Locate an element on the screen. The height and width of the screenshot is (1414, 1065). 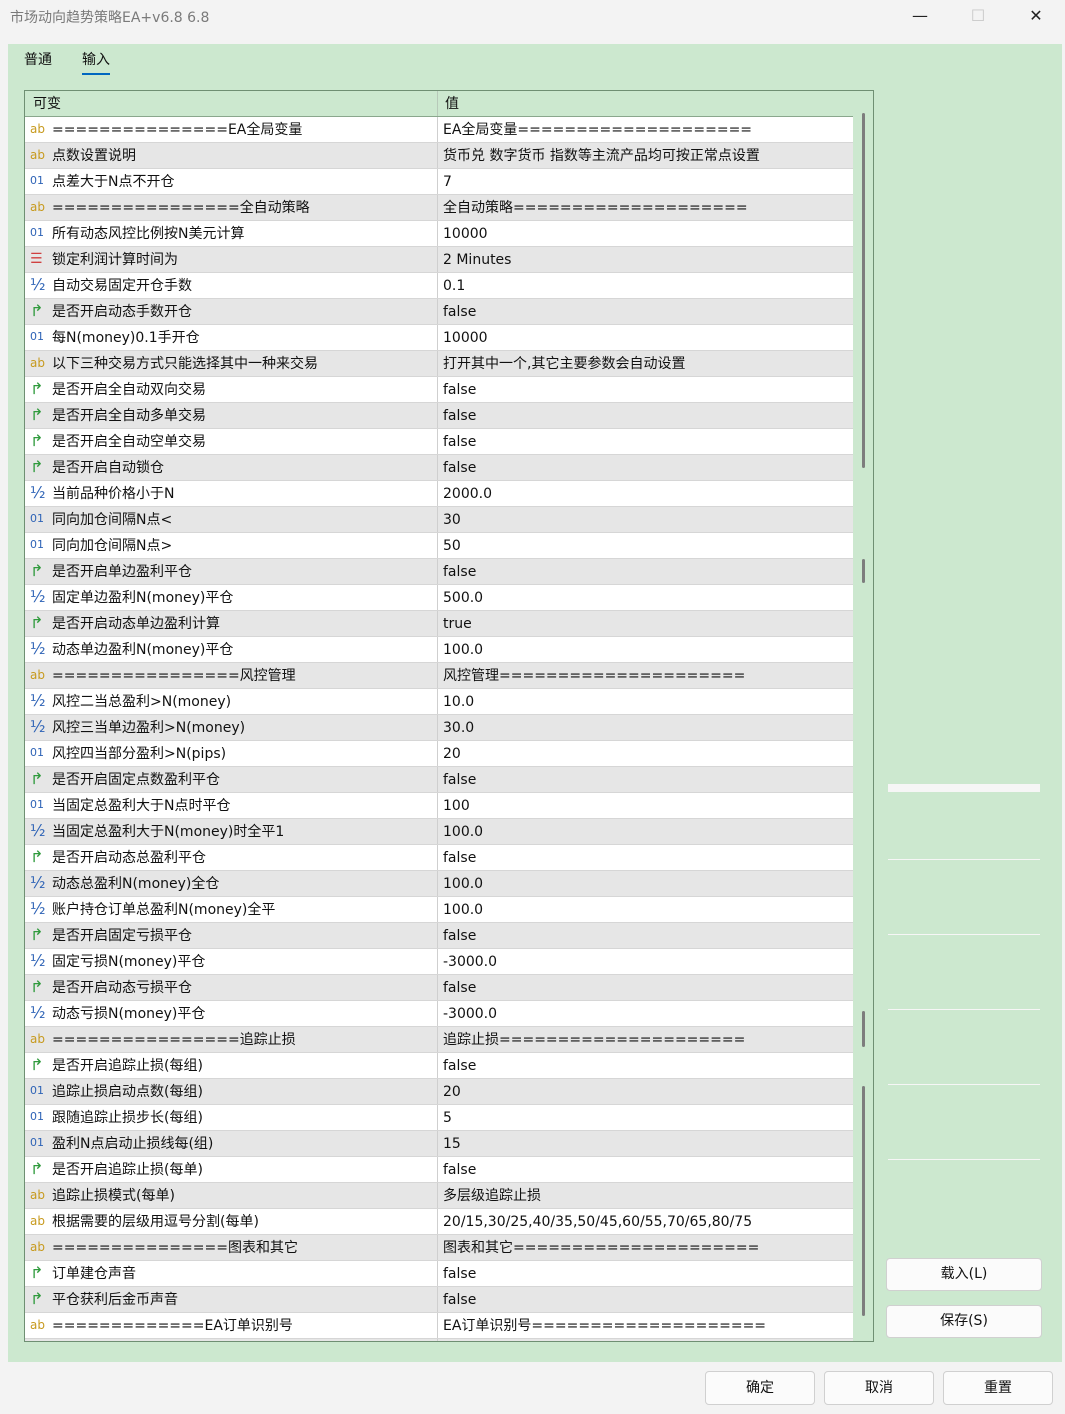
table-row: ½ 当前品种价格小于N 2000.0 is located at coordinates (439, 494).